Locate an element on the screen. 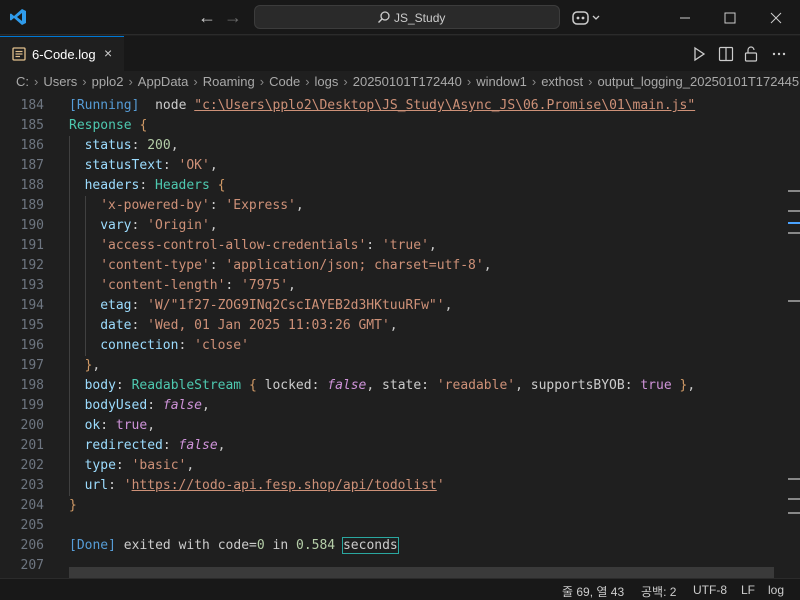  code-token: 0.584 is located at coordinates (316, 545).